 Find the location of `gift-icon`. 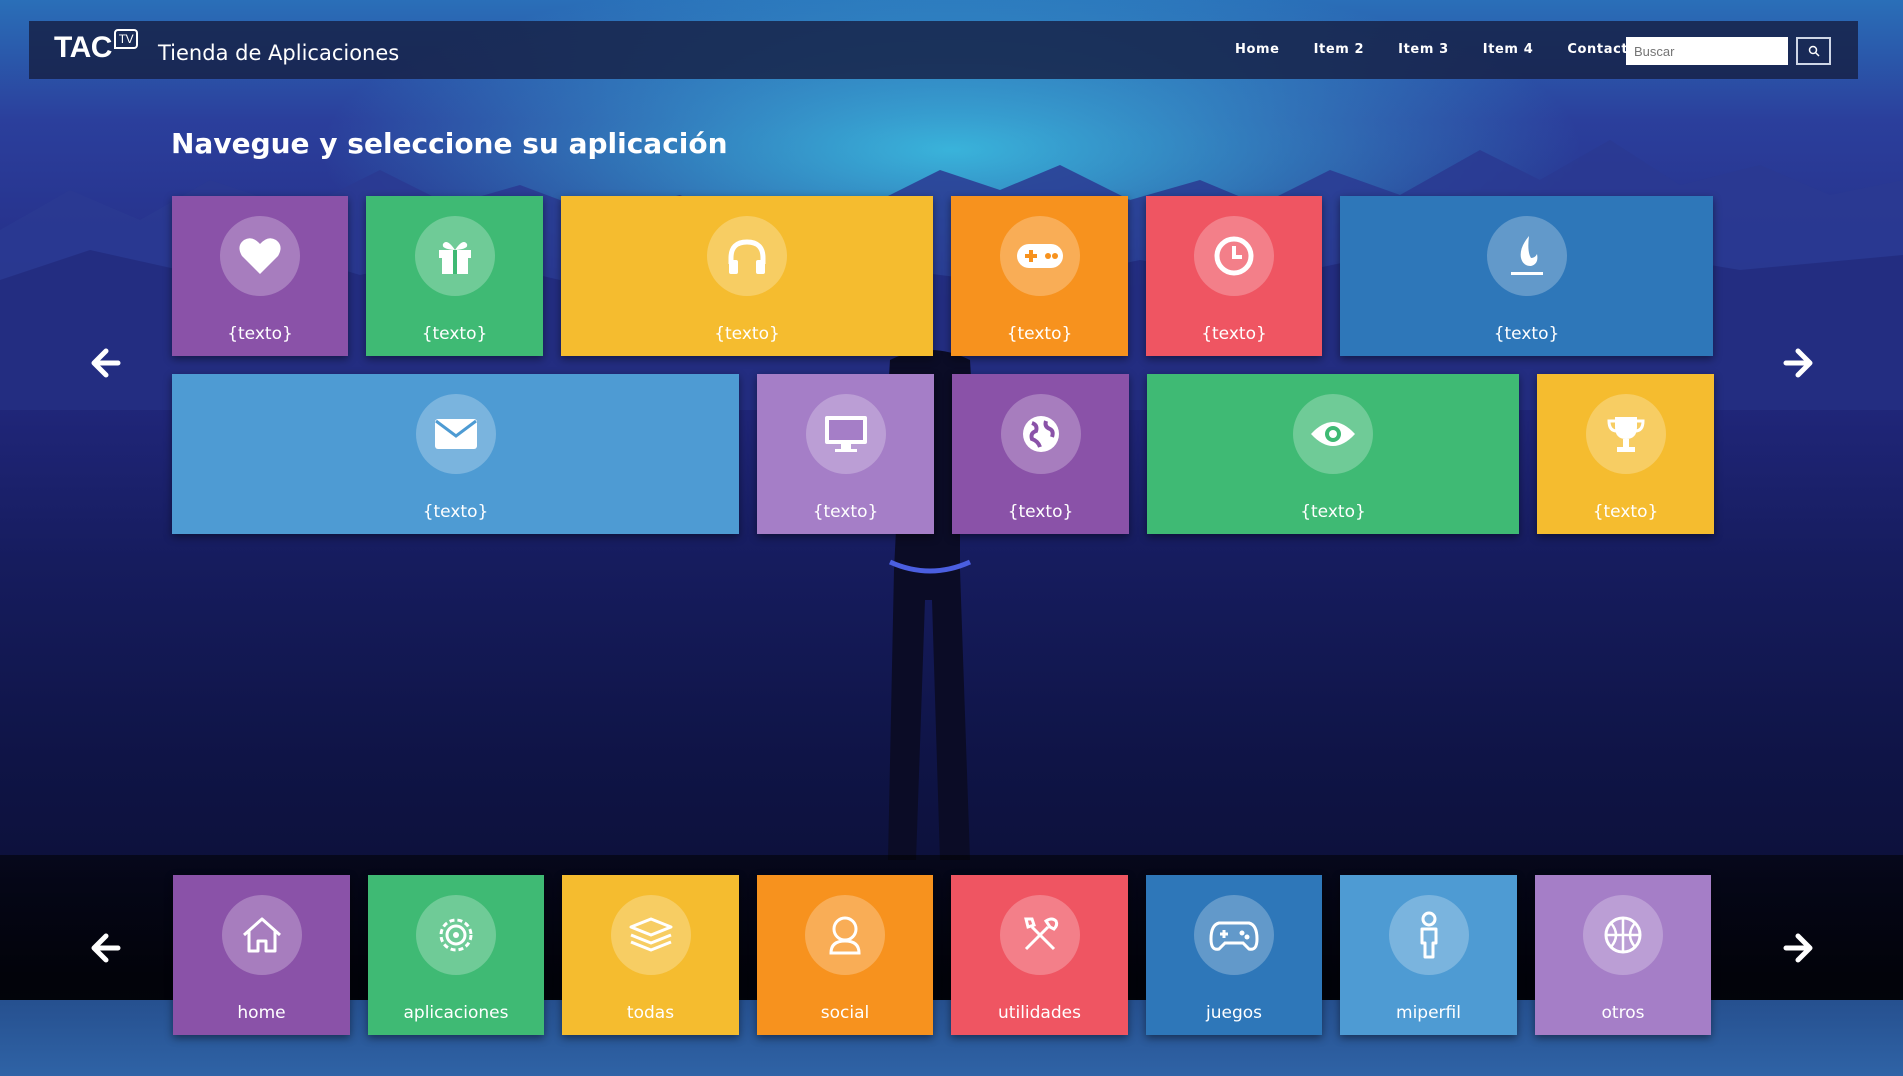

gift-icon is located at coordinates (454, 258).